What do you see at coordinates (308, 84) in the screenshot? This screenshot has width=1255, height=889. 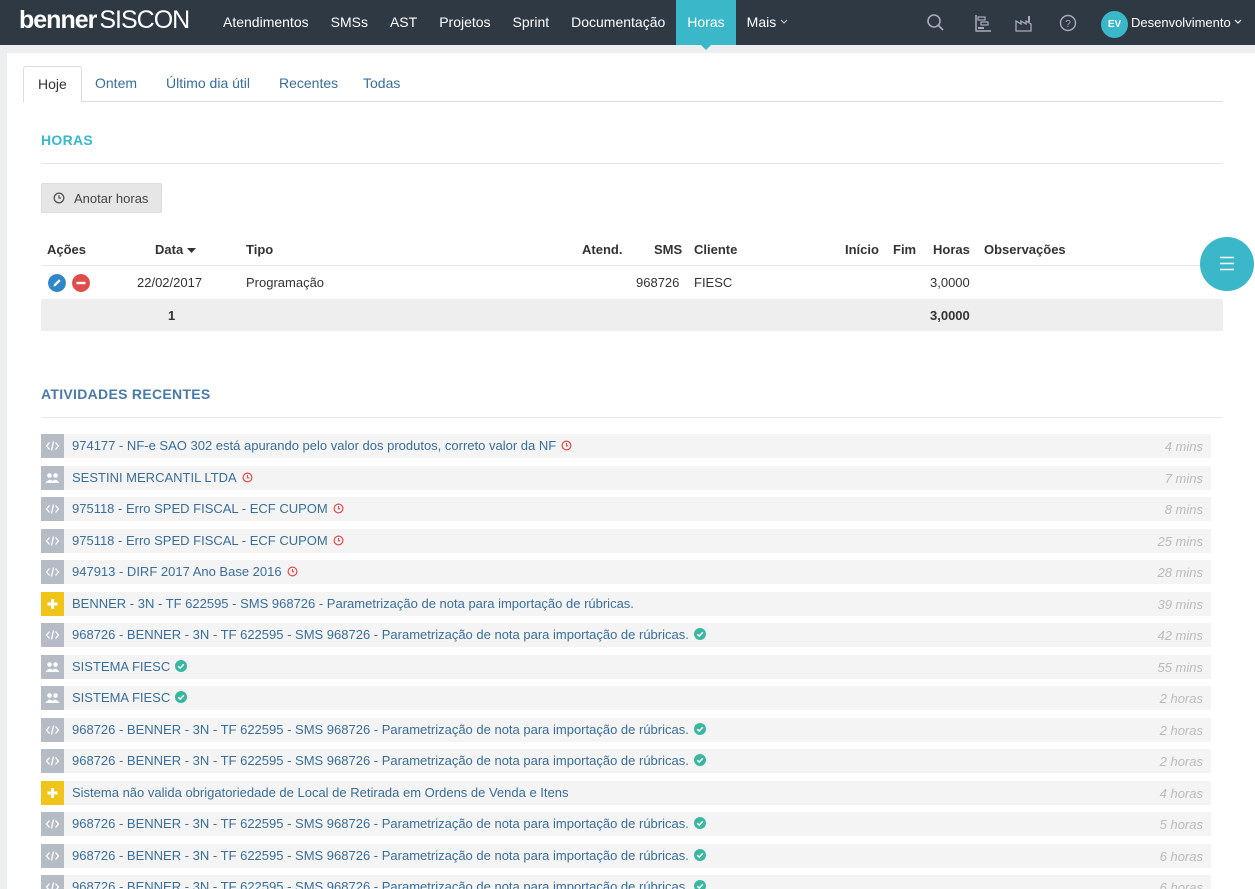 I see `tab-recentes: Recentes` at bounding box center [308, 84].